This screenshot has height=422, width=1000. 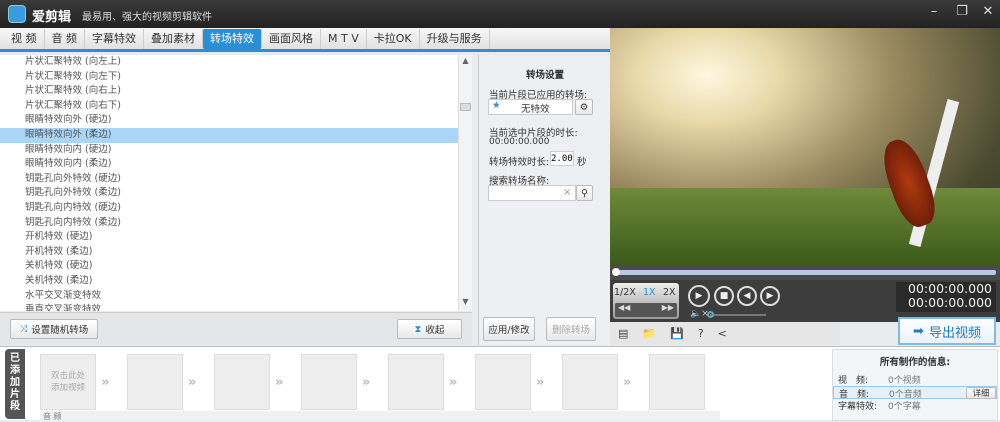 I want to click on transition-item: 眼睛特效向外 (硬边), so click(x=236, y=120).